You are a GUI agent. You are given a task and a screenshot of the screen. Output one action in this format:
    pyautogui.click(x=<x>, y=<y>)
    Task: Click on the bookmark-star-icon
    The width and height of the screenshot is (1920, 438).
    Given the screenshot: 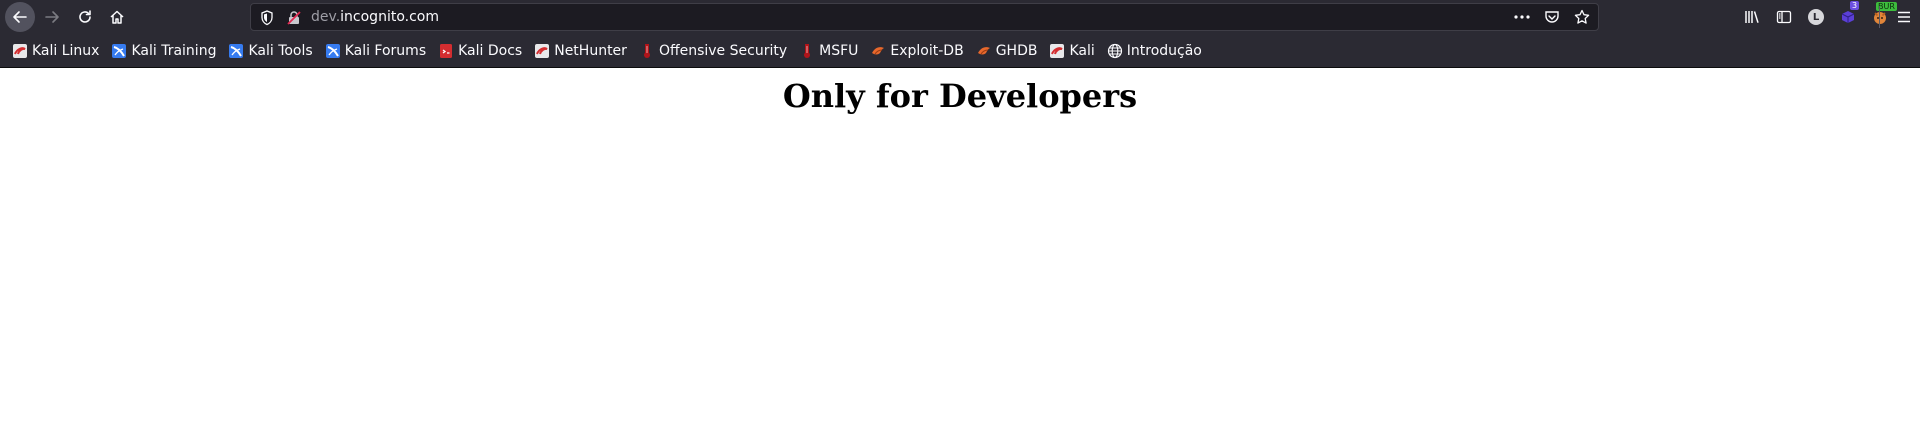 What is the action you would take?
    pyautogui.click(x=1582, y=17)
    